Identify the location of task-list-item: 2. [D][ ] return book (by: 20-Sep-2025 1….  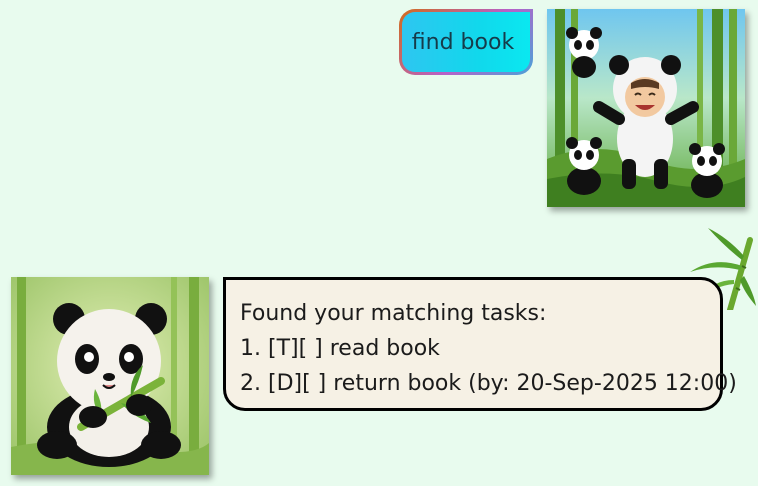
(488, 383).